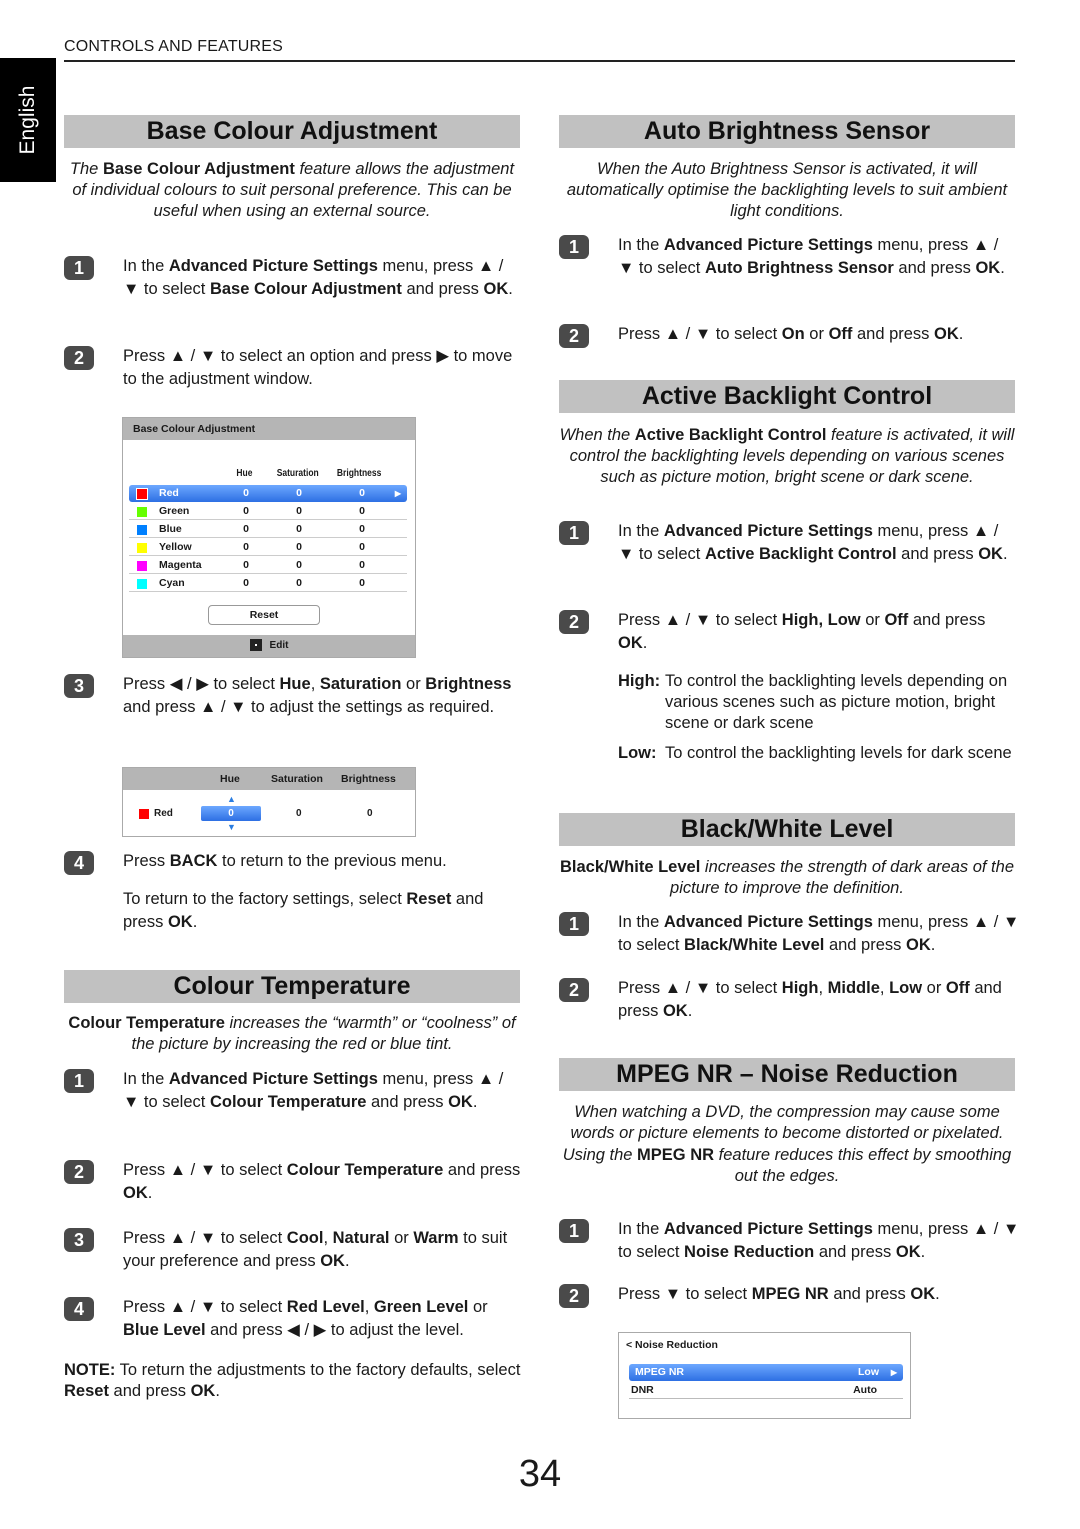 Image resolution: width=1080 pixels, height=1529 pixels. I want to click on increase-arrow-icon: ▲, so click(231, 799).